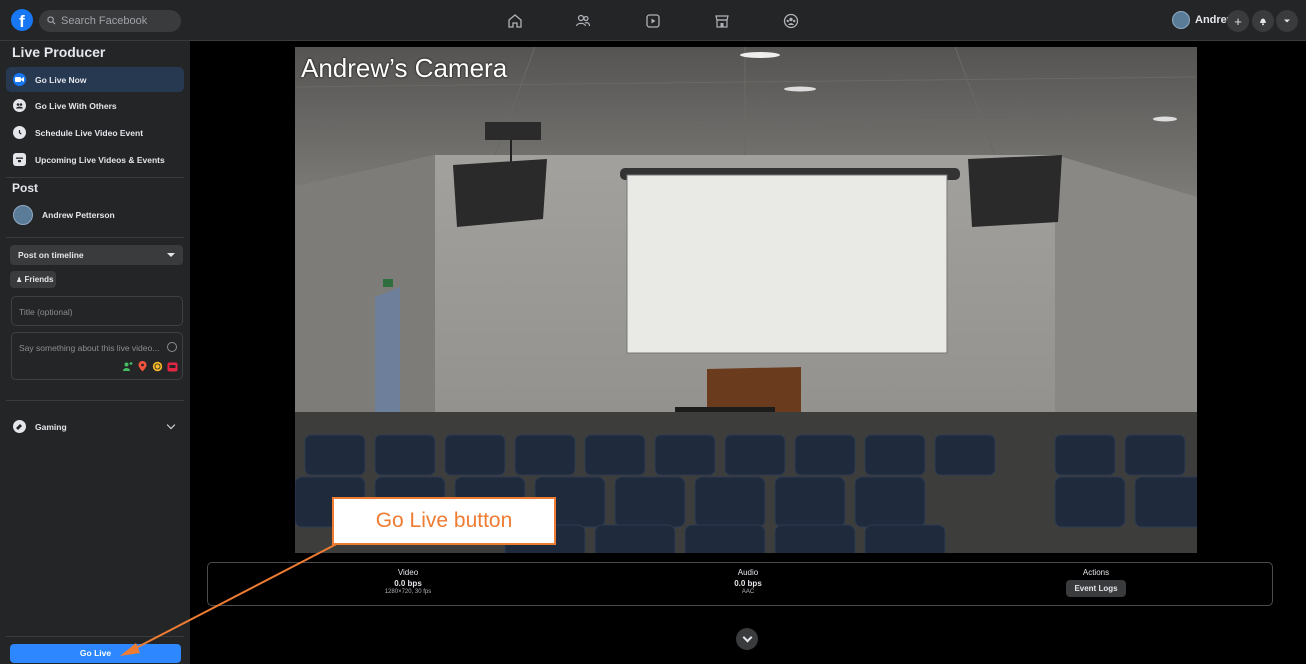 The image size is (1306, 664). Describe the element at coordinates (19, 426) in the screenshot. I see `game-controller-icon` at that location.